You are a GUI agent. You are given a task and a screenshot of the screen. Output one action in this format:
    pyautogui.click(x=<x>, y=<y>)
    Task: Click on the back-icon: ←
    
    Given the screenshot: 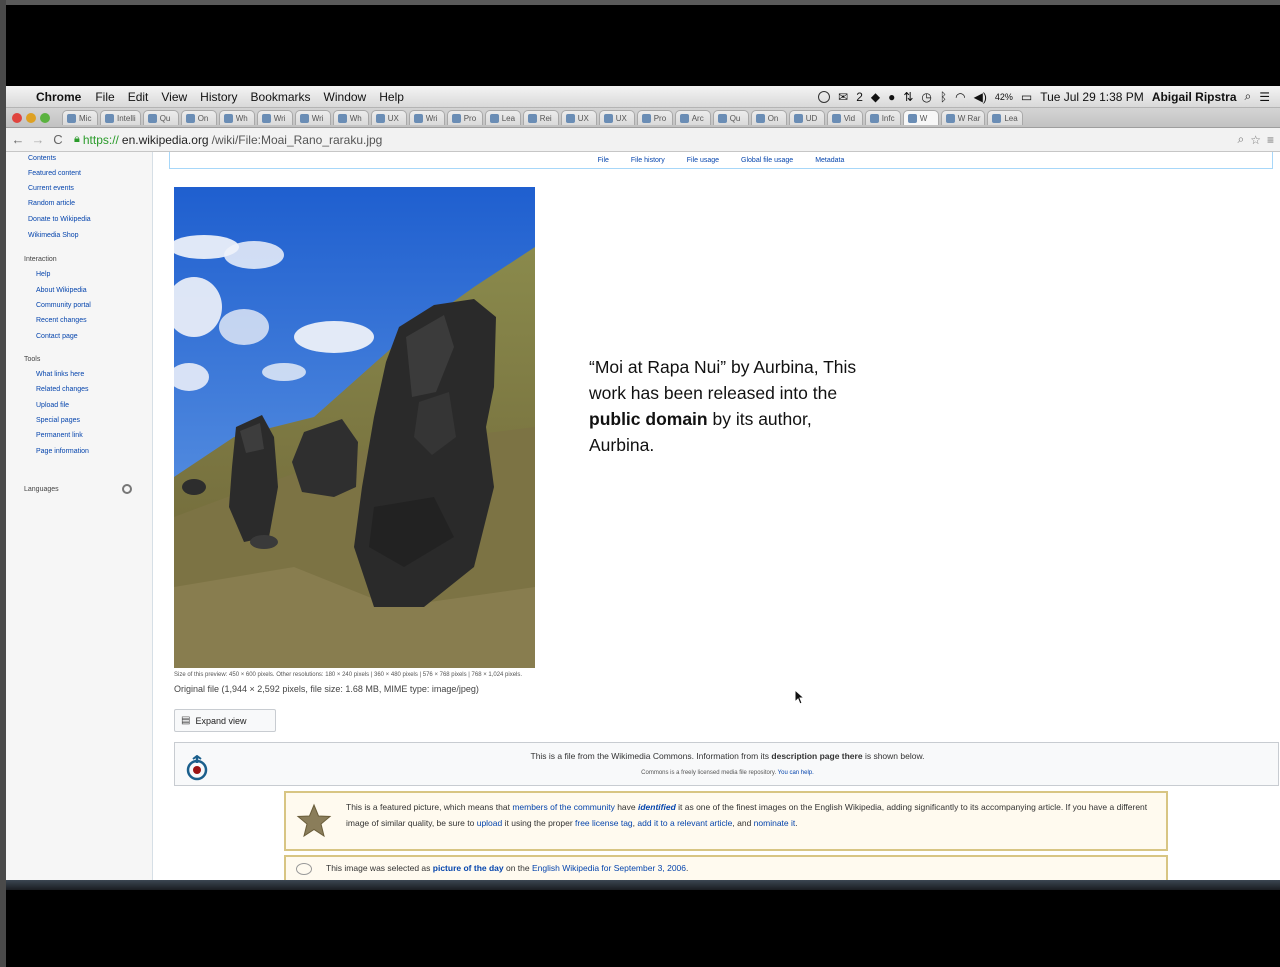 What is the action you would take?
    pyautogui.click(x=18, y=139)
    